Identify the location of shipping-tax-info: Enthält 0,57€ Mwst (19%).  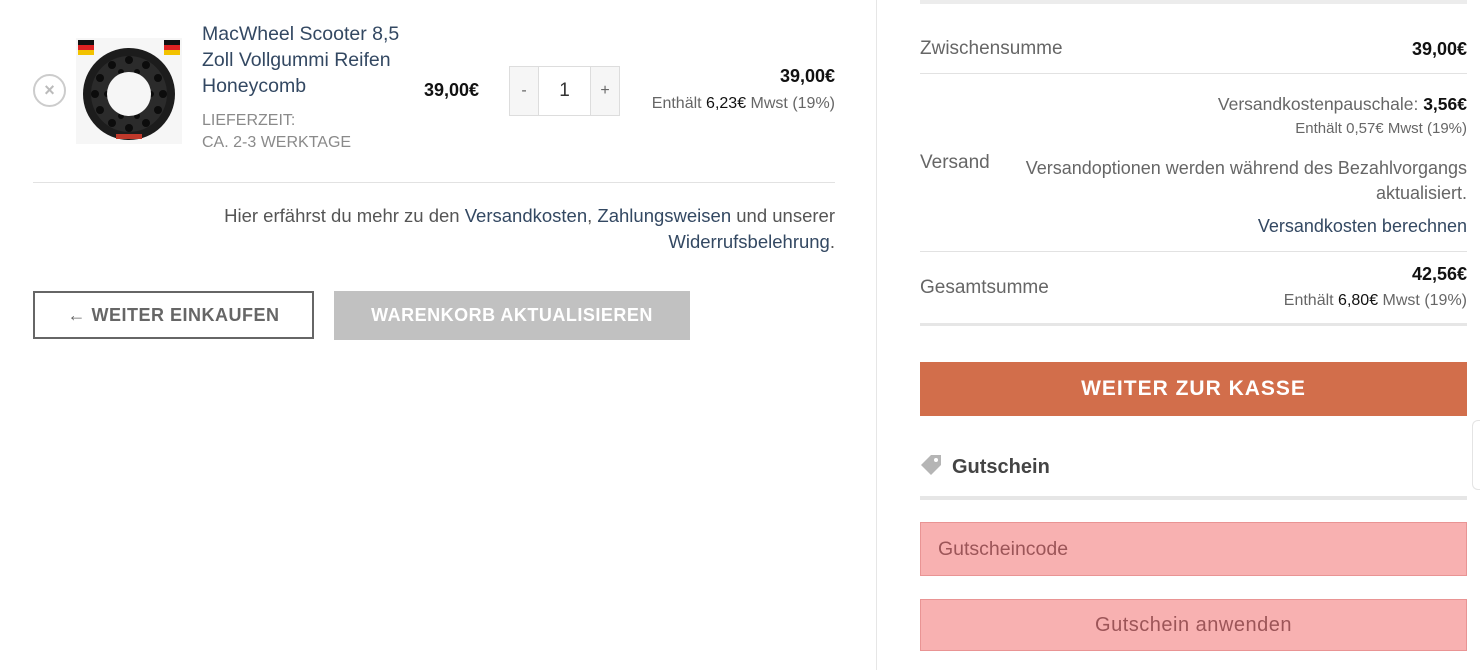
(1381, 128).